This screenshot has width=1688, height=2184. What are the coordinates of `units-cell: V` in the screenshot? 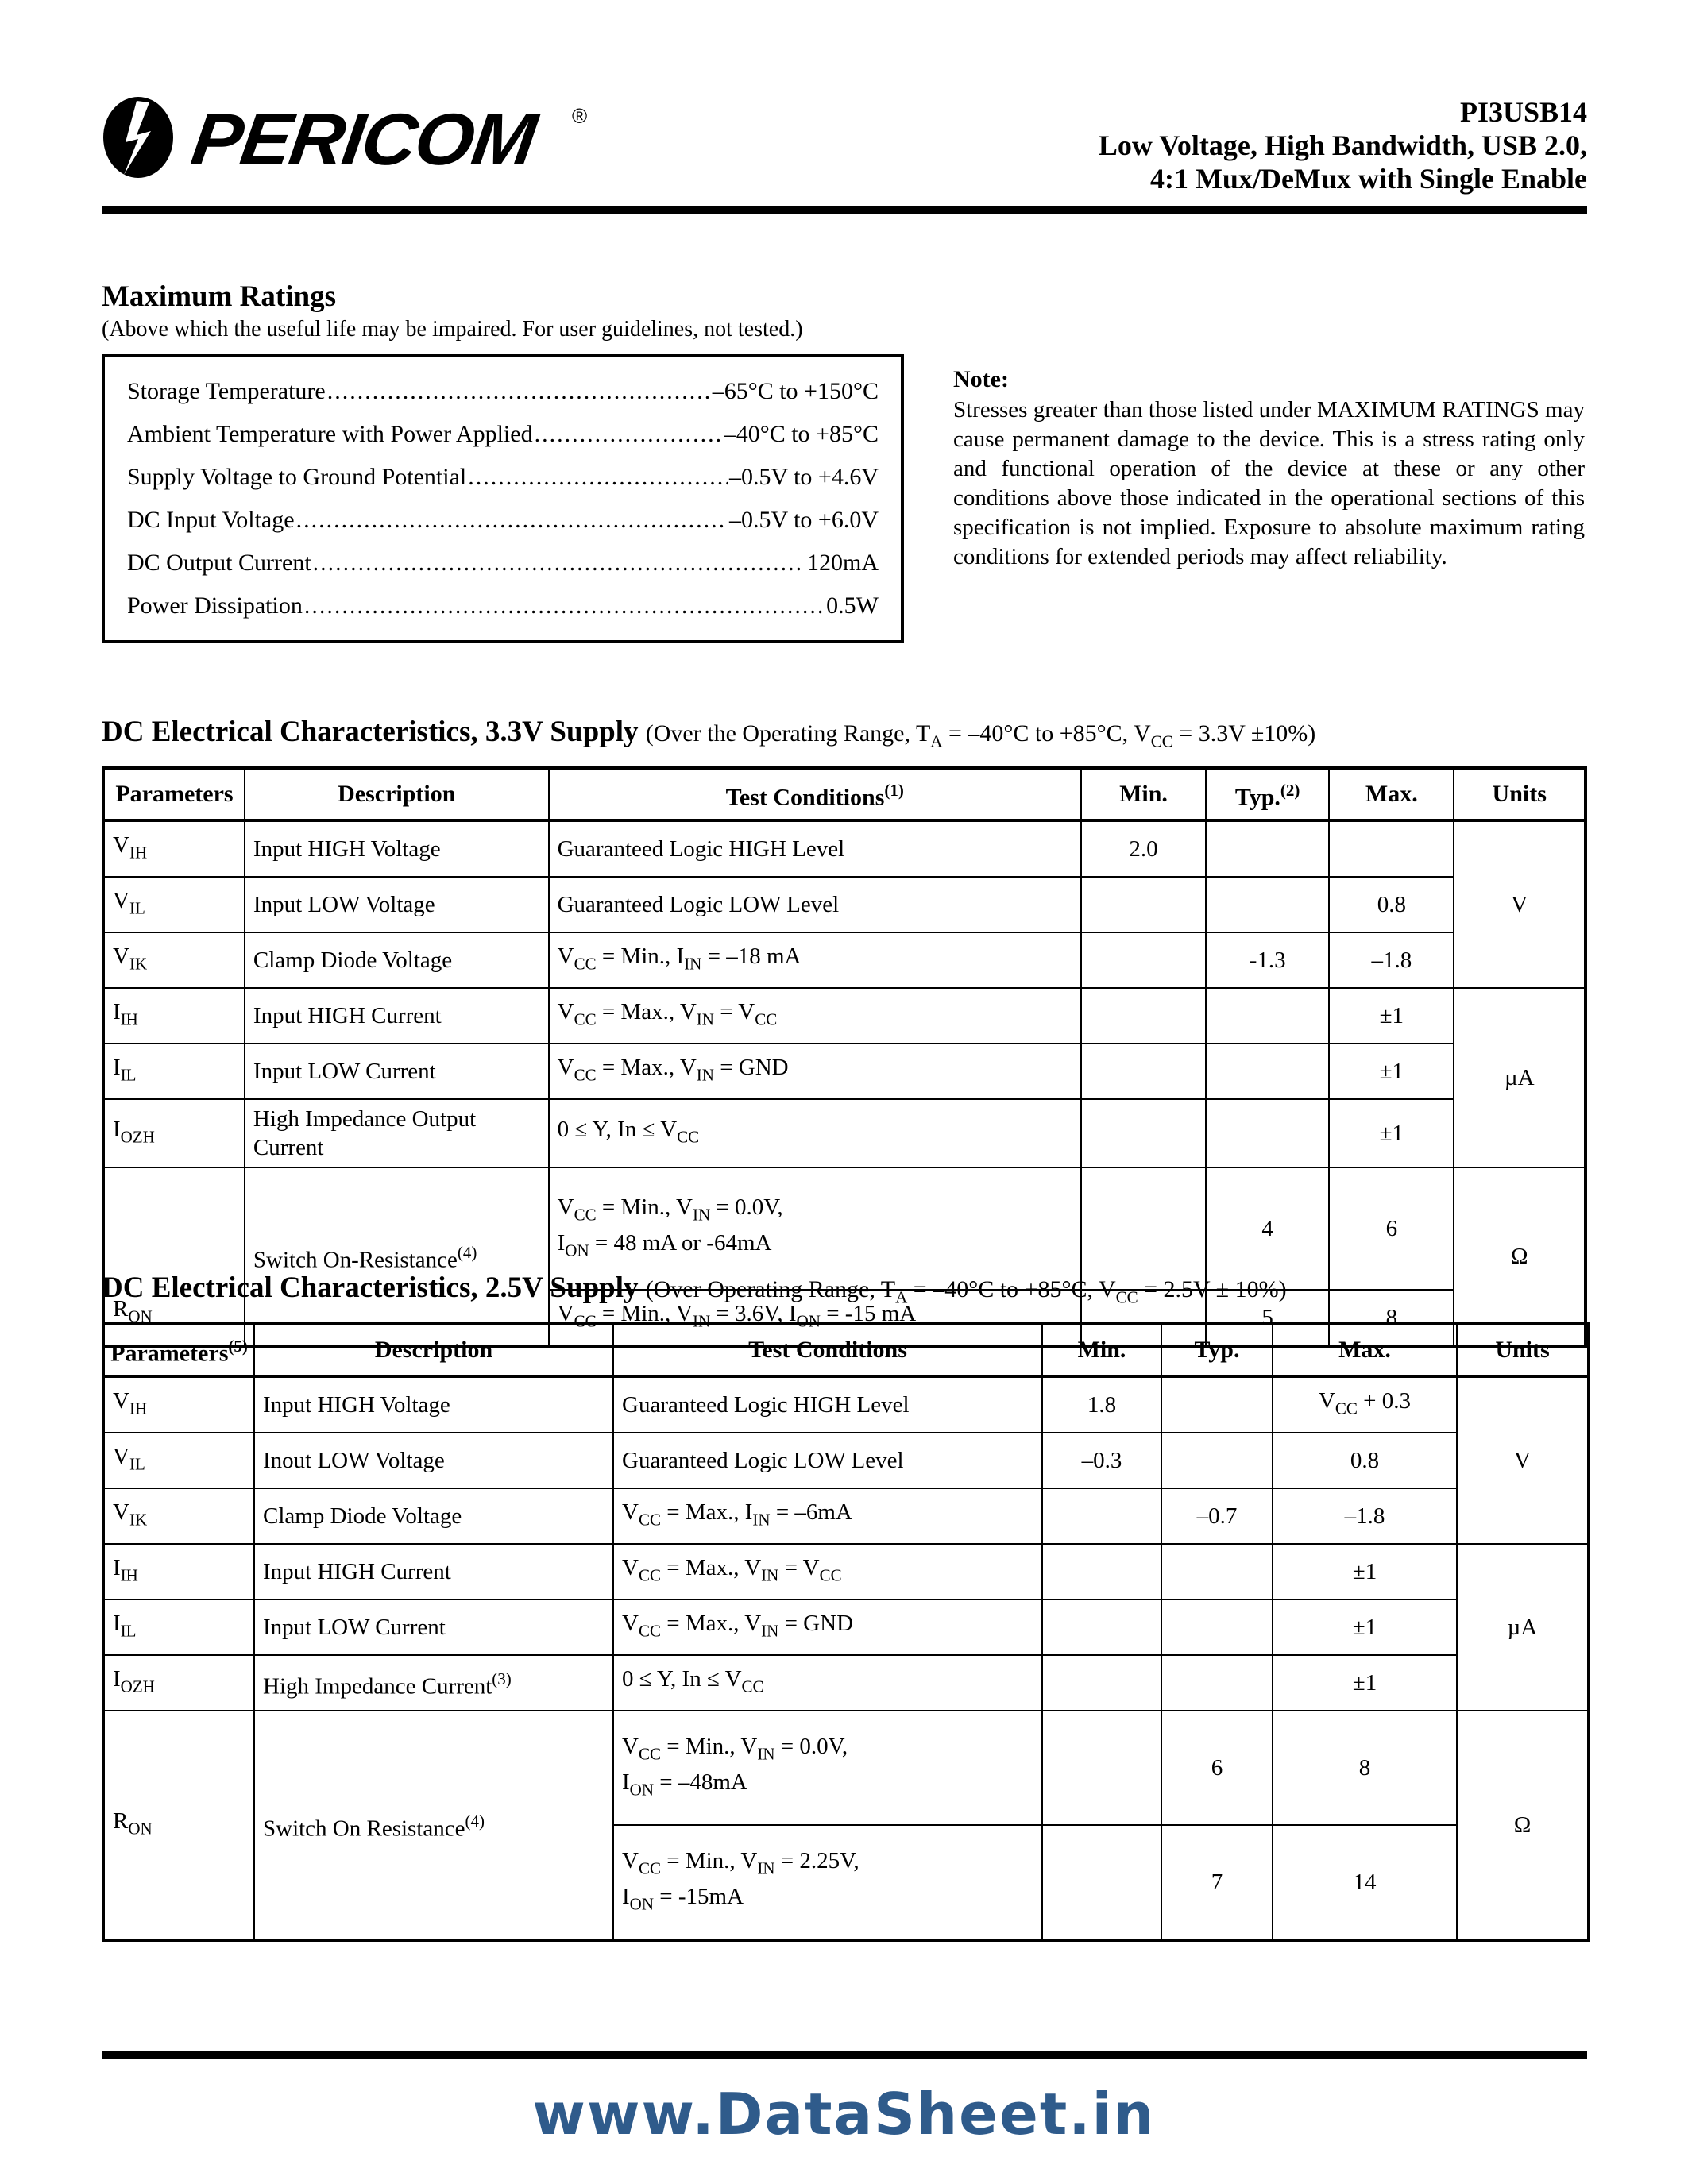 It's located at (1520, 904).